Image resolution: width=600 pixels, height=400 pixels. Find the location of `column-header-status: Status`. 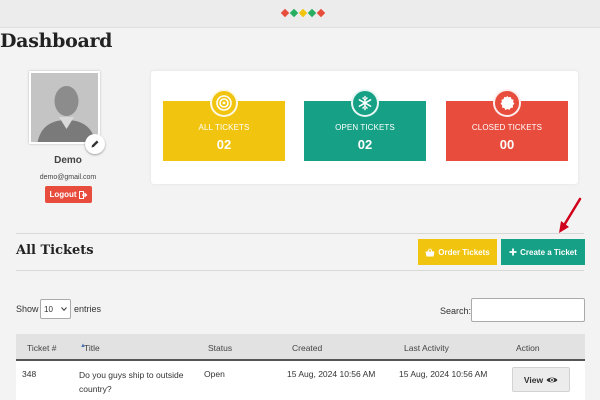

column-header-status: Status is located at coordinates (220, 348).